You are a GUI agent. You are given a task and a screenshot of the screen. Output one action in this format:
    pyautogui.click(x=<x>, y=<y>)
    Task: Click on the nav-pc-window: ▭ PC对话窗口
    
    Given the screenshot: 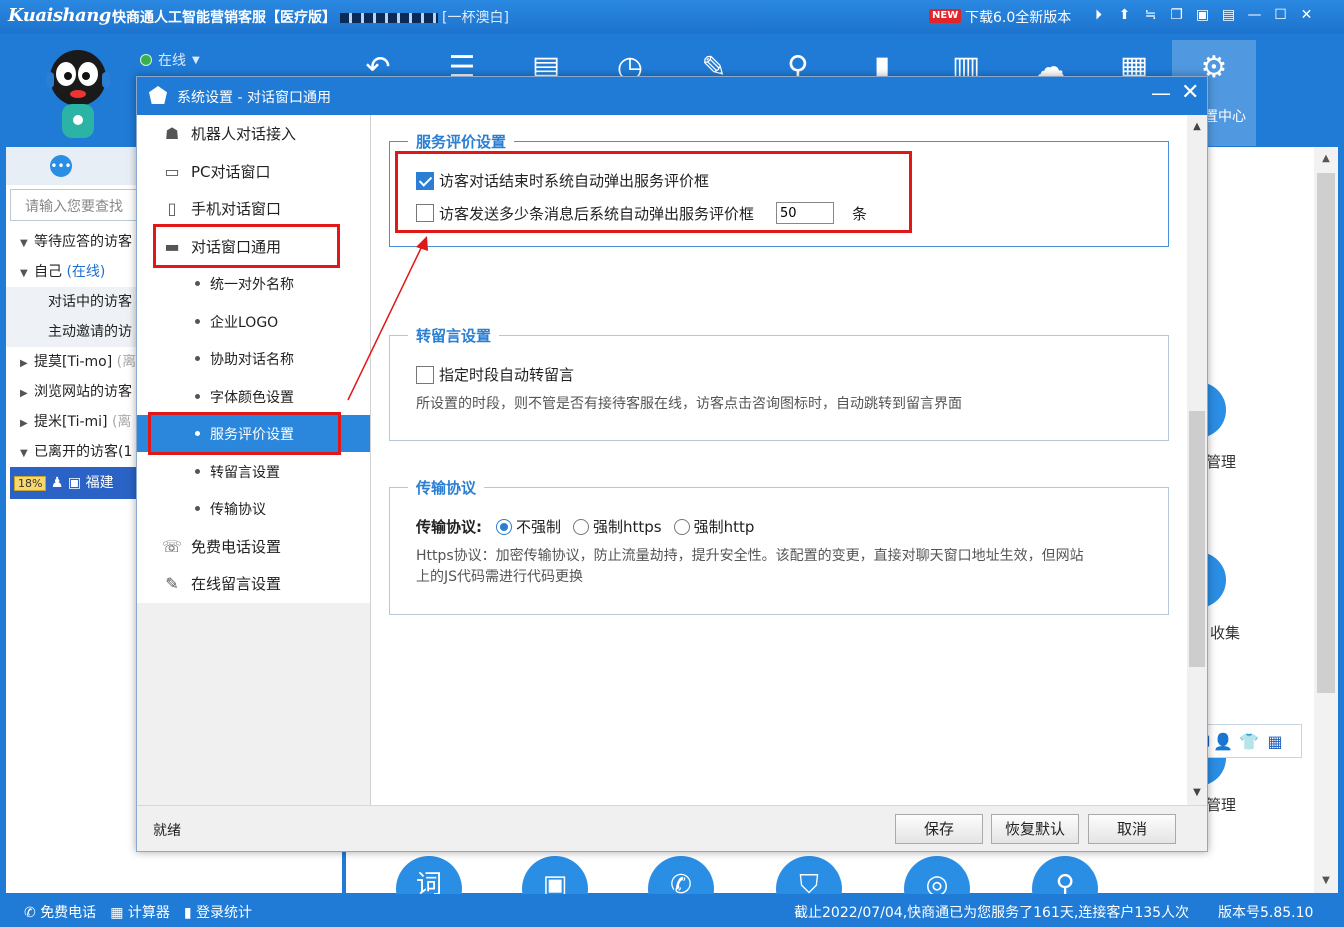 What is the action you would take?
    pyautogui.click(x=253, y=171)
    